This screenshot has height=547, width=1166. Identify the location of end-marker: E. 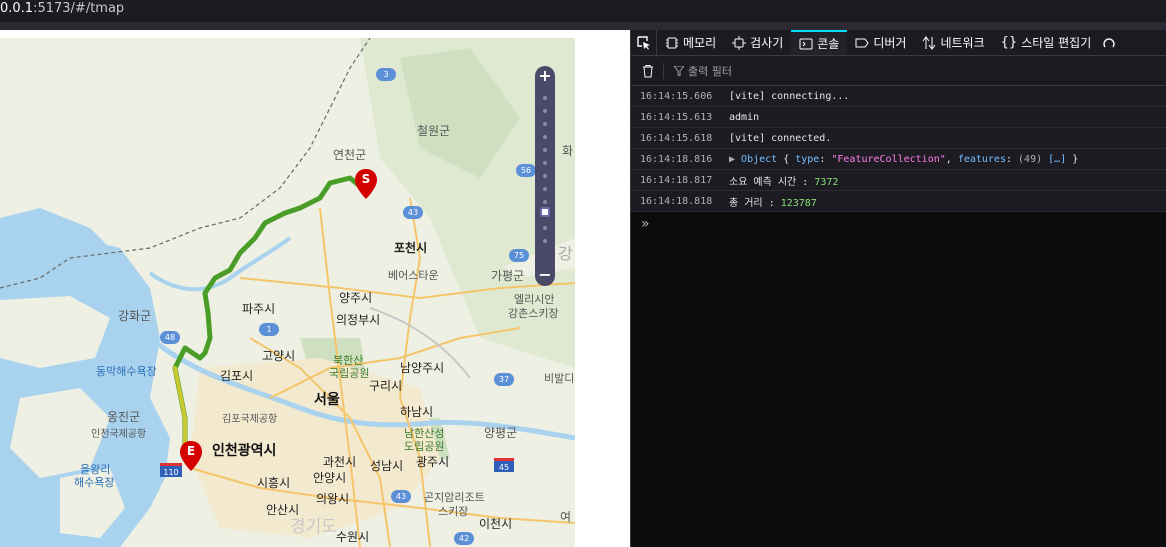
(191, 456).